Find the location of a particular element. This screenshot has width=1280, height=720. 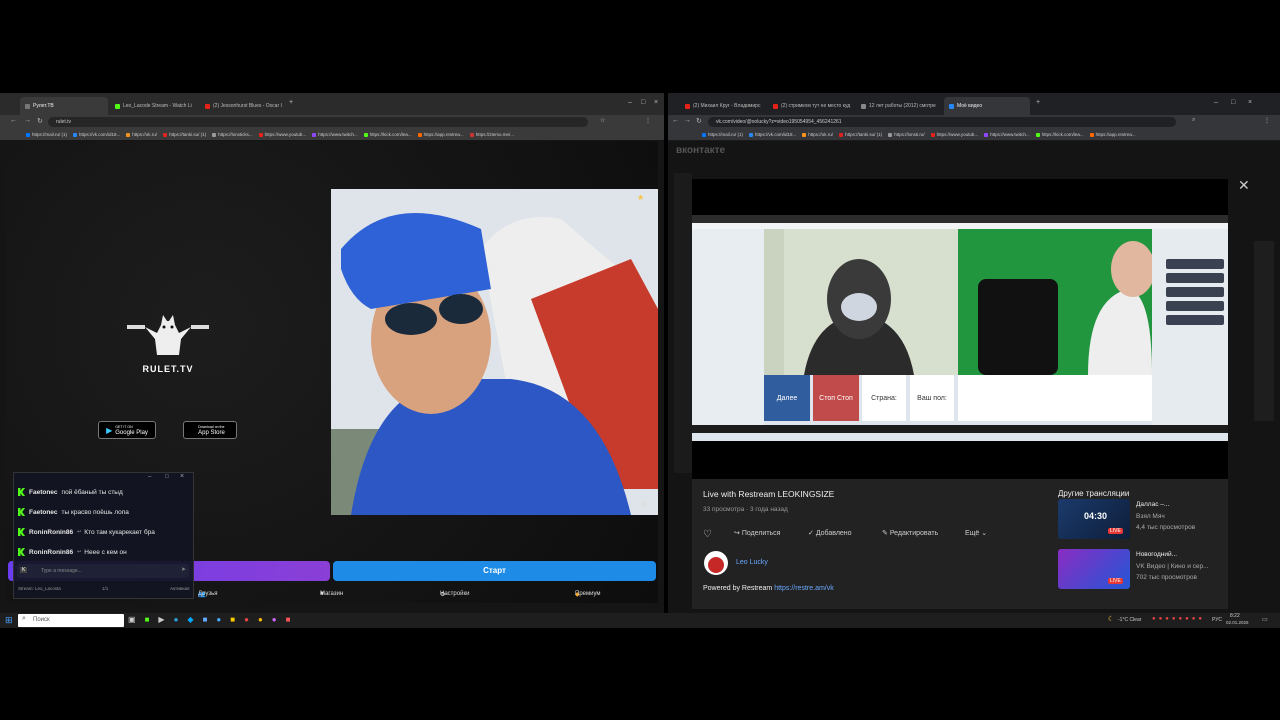

app-store-badge: Download on the App Store is located at coordinates (210, 430).